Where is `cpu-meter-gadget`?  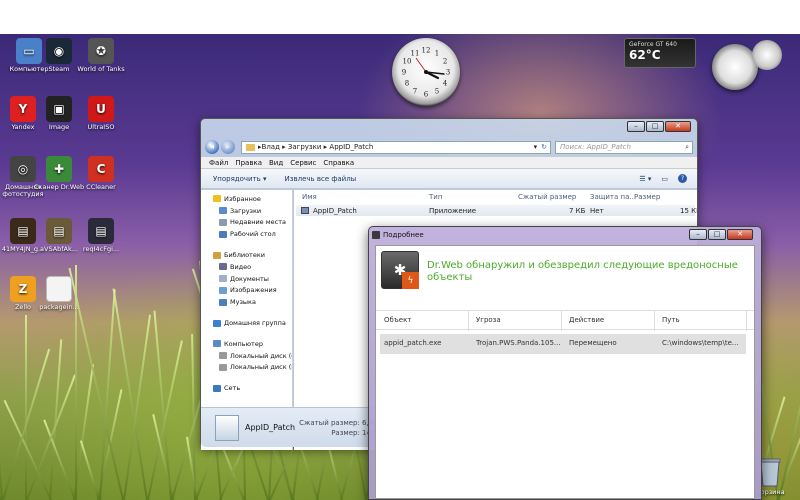
cpu-meter-gadget is located at coordinates (735, 67).